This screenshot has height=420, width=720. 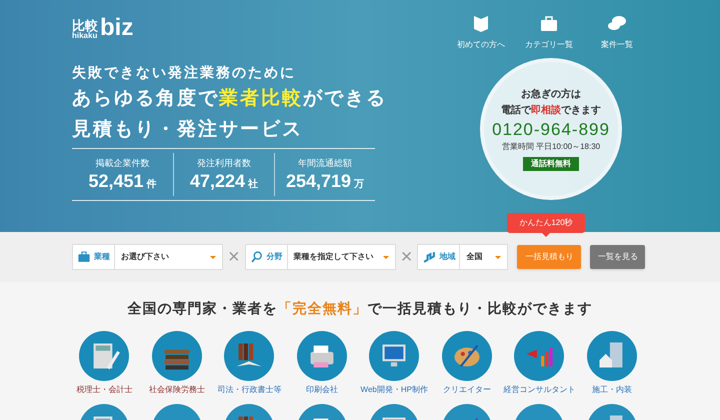 I want to click on nav-link: 案件一覧, so click(x=617, y=32).